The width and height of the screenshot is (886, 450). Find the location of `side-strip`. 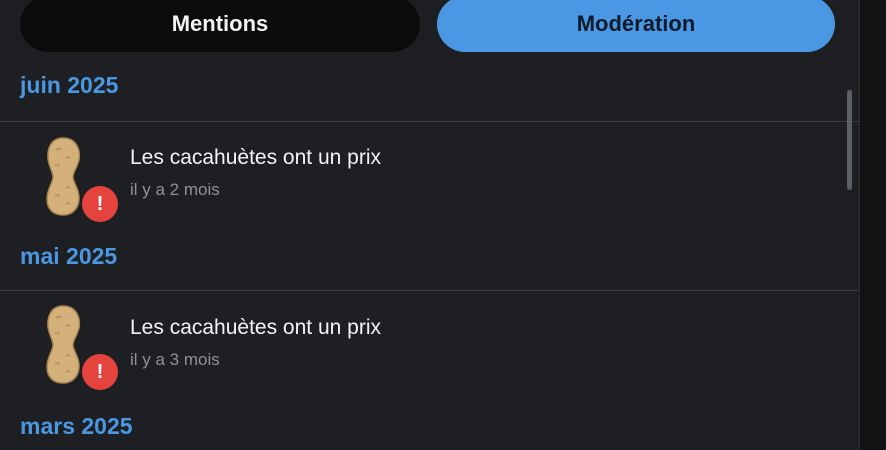

side-strip is located at coordinates (872, 225).